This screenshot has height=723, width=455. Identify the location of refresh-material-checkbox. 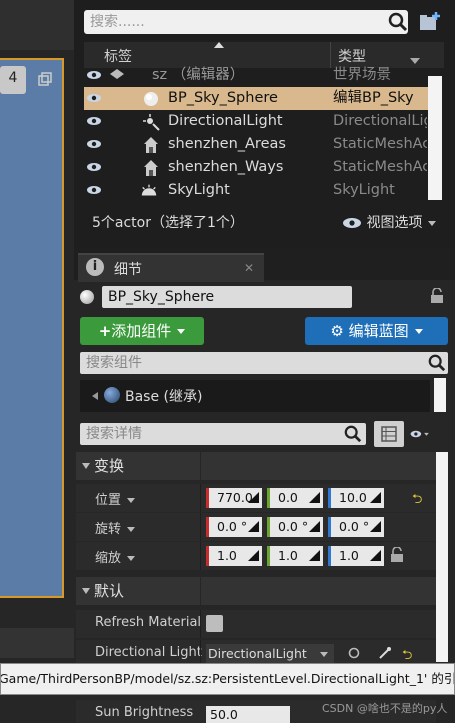
(214, 623).